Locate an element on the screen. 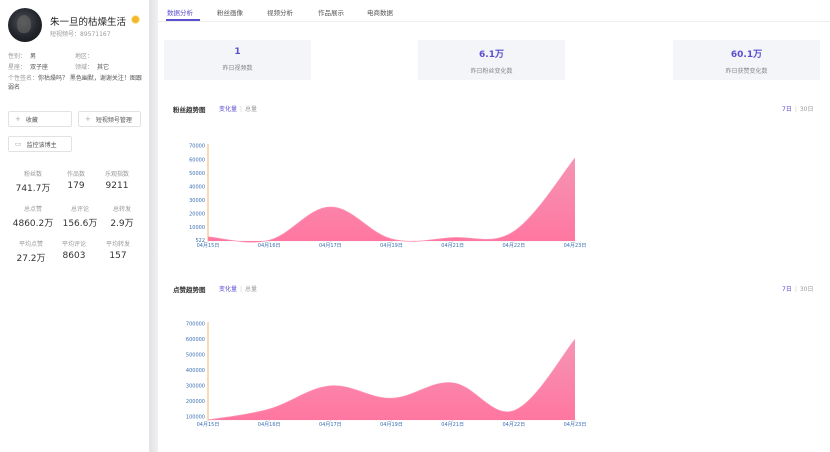  stat-optimism: 乐观指数 9211 is located at coordinates (117, 180).